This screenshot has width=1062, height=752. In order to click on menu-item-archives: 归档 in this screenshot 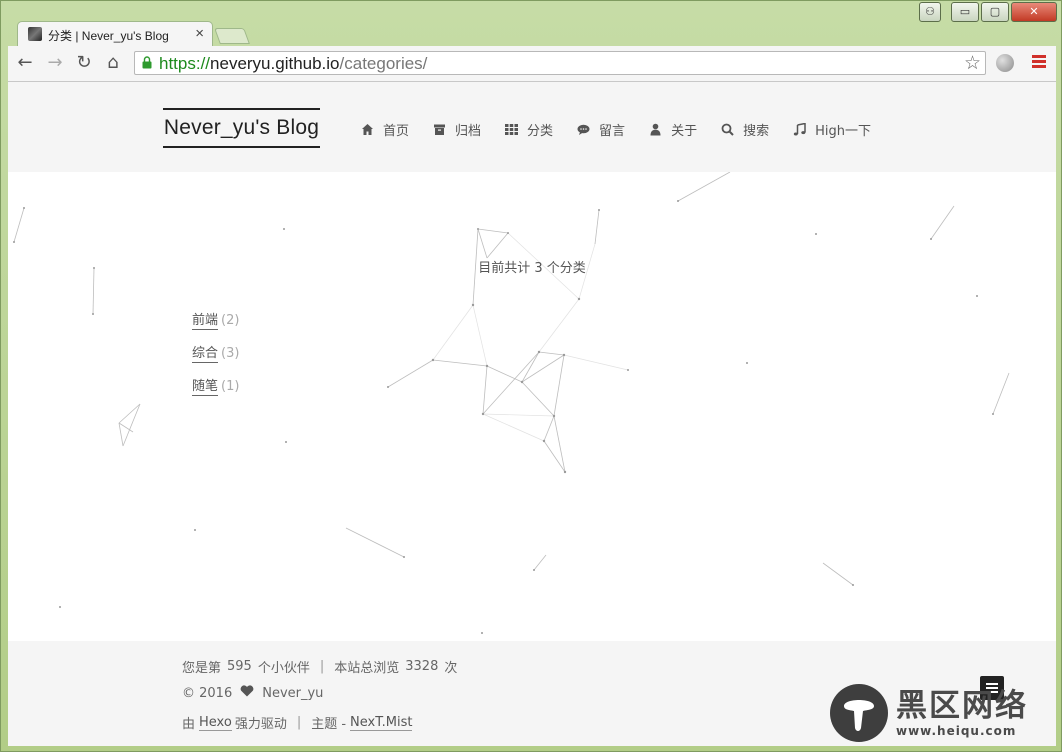, I will do `click(457, 129)`.